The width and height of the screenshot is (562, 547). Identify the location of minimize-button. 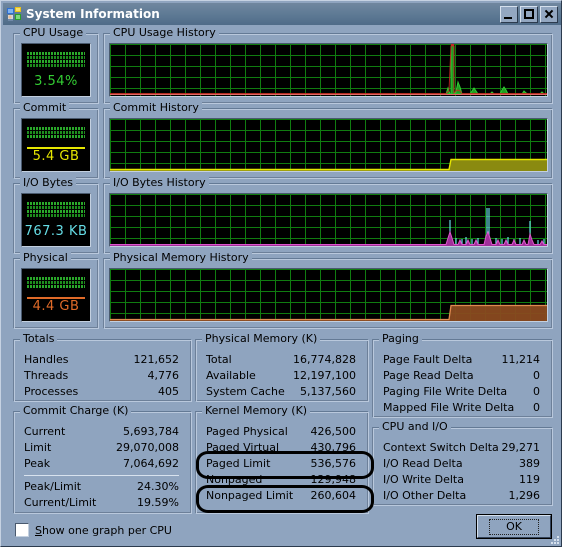
(509, 14).